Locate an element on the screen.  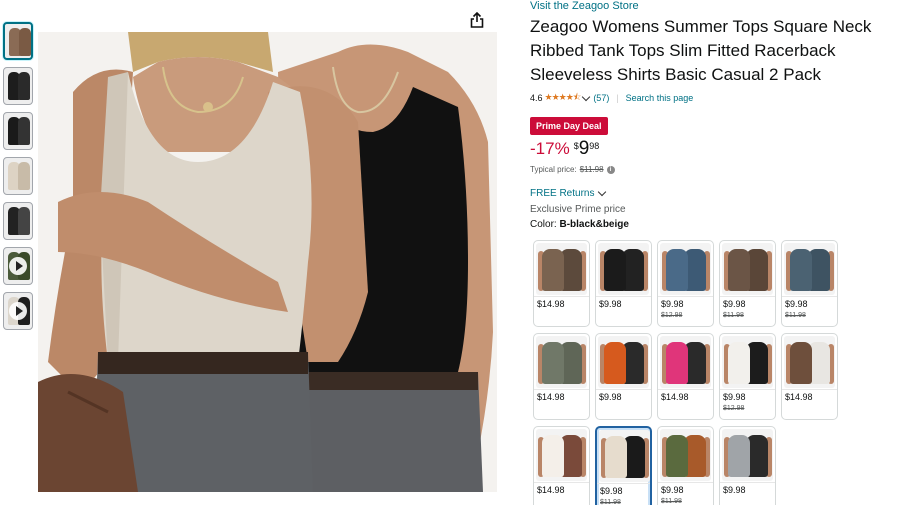
thumbnail-strip is located at coordinates (19, 179).